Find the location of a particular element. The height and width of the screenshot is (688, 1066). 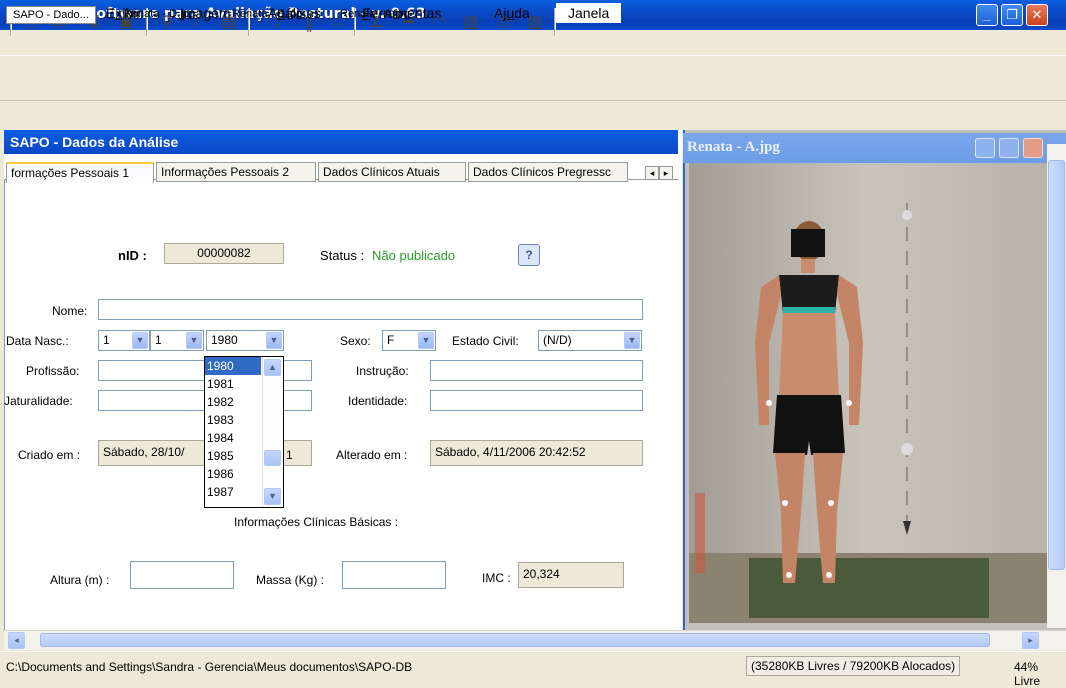

instrucao-input is located at coordinates (536, 370).